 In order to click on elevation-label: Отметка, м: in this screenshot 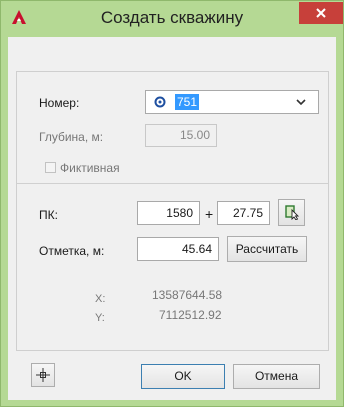, I will do `click(72, 251)`.